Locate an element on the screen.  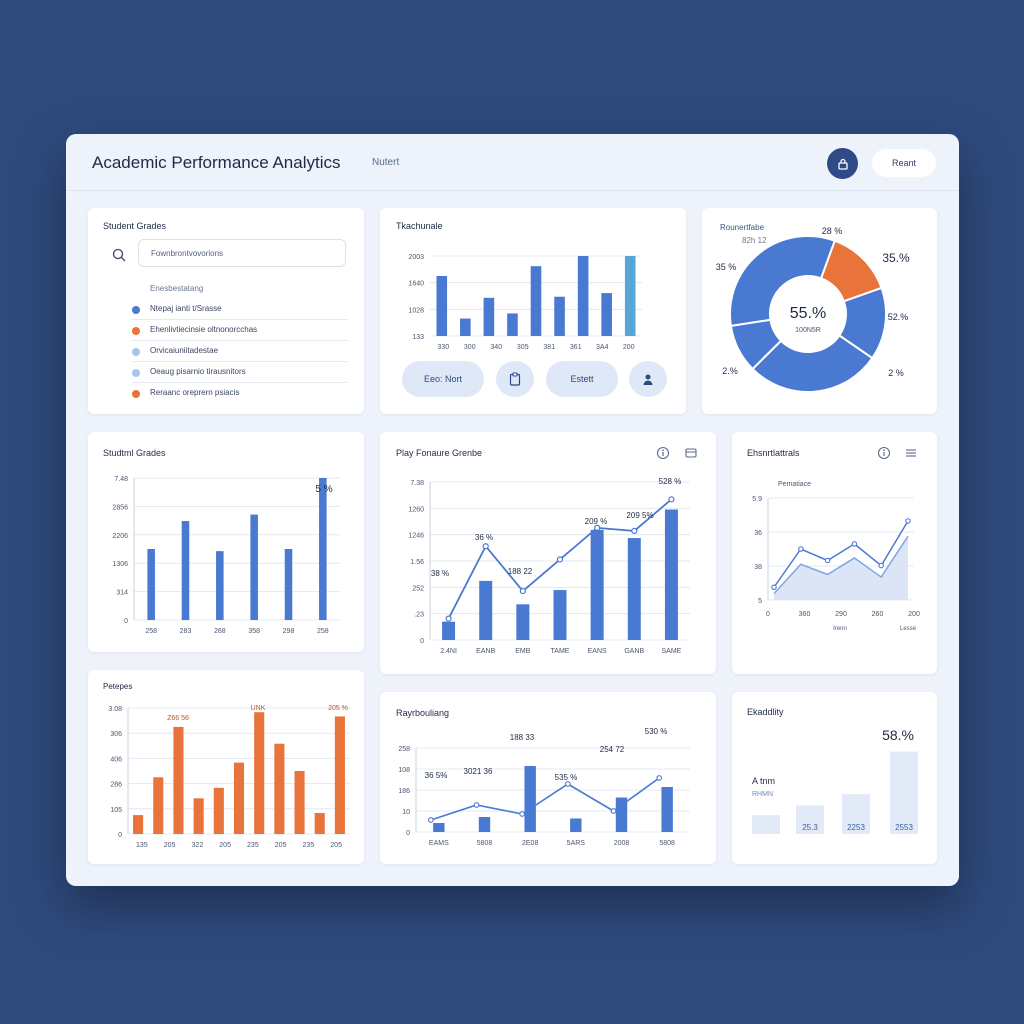
clipboard-button is located at coordinates (515, 379).